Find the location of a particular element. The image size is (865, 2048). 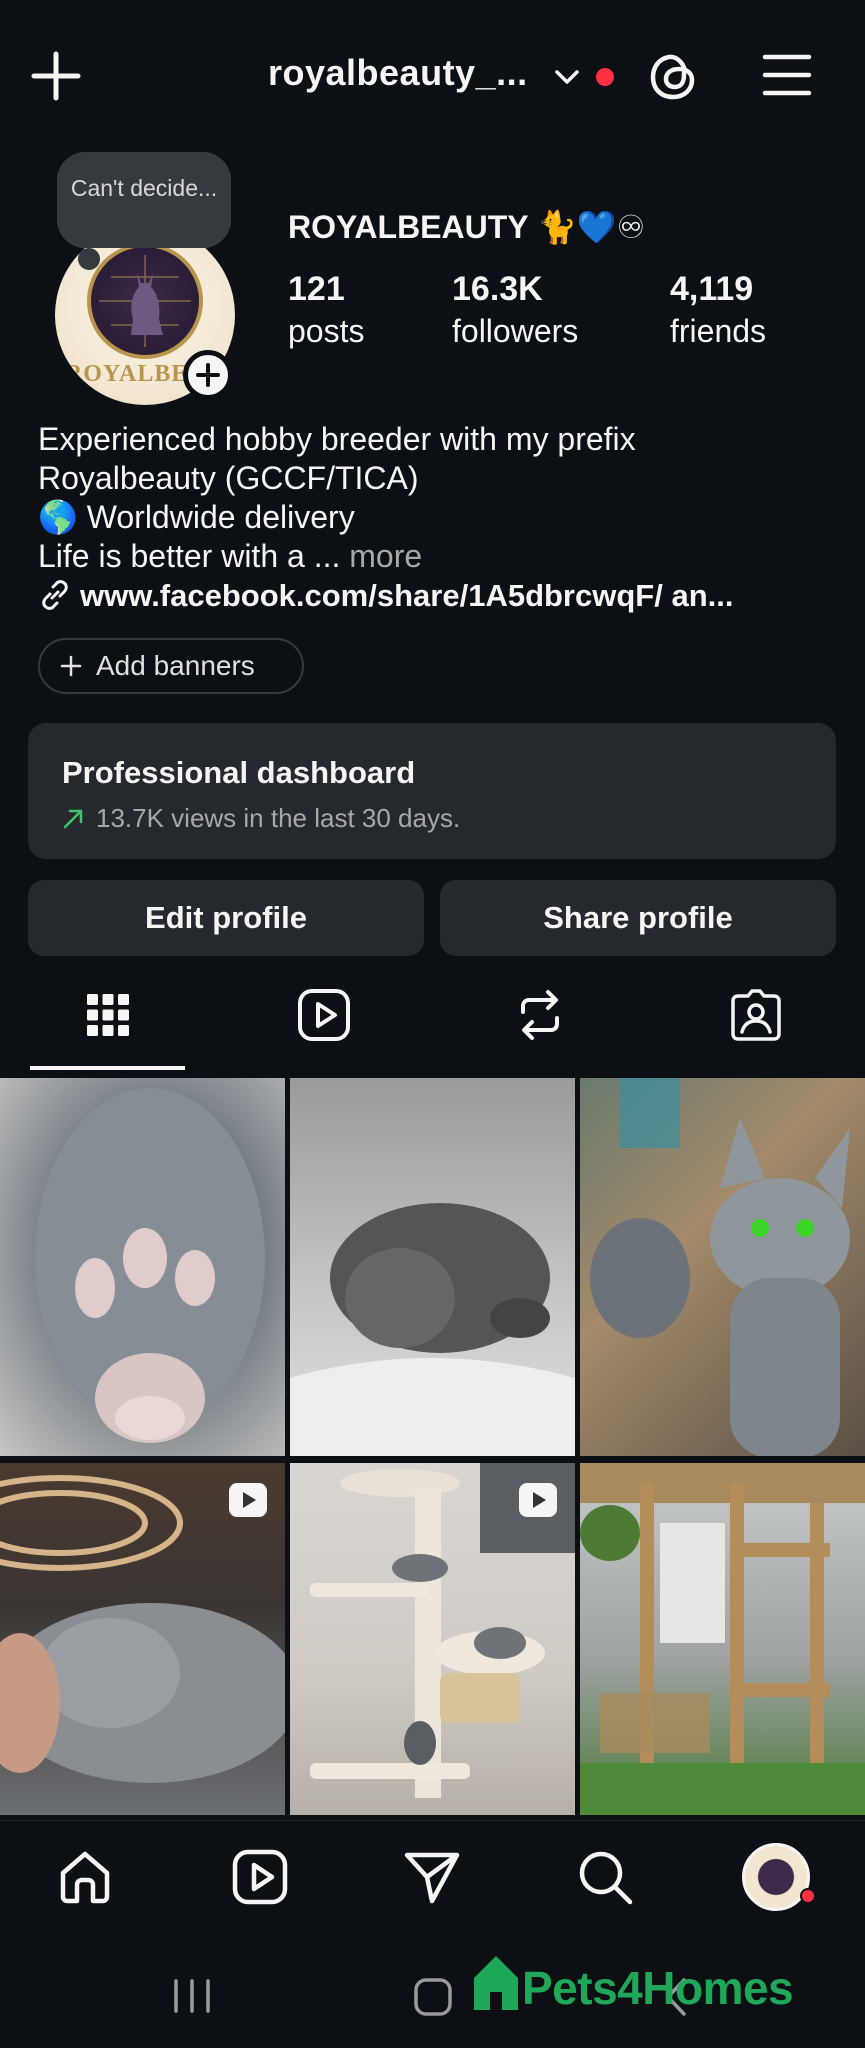

kitten-photo is located at coordinates (432, 1267).